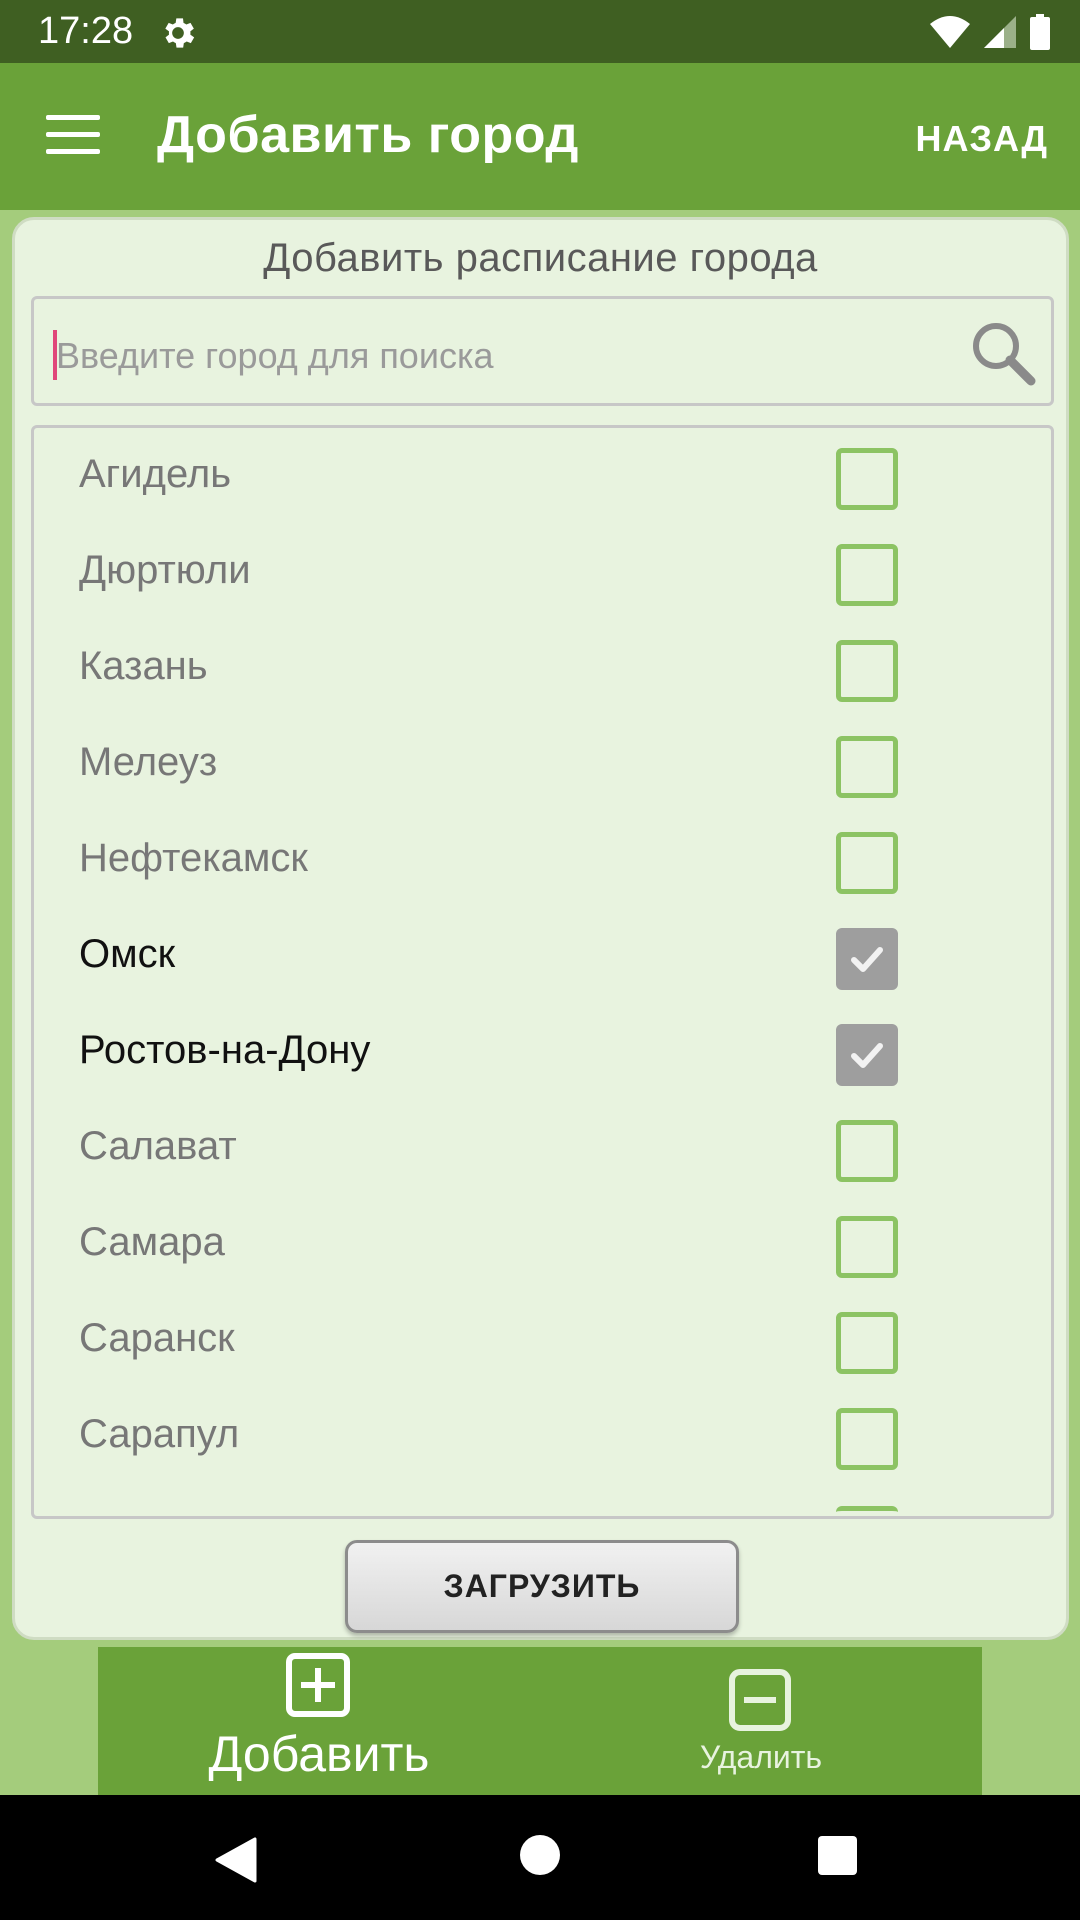  Describe the element at coordinates (542, 1148) in the screenshot. I see `list-item: Салават` at that location.